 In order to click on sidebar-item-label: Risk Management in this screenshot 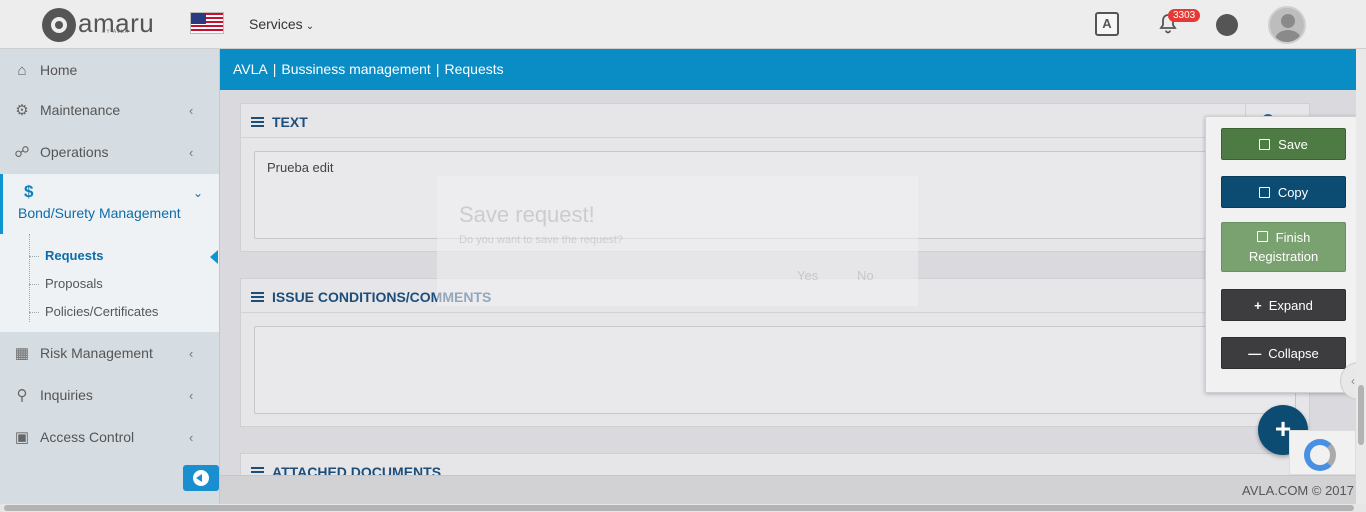, I will do `click(96, 353)`.